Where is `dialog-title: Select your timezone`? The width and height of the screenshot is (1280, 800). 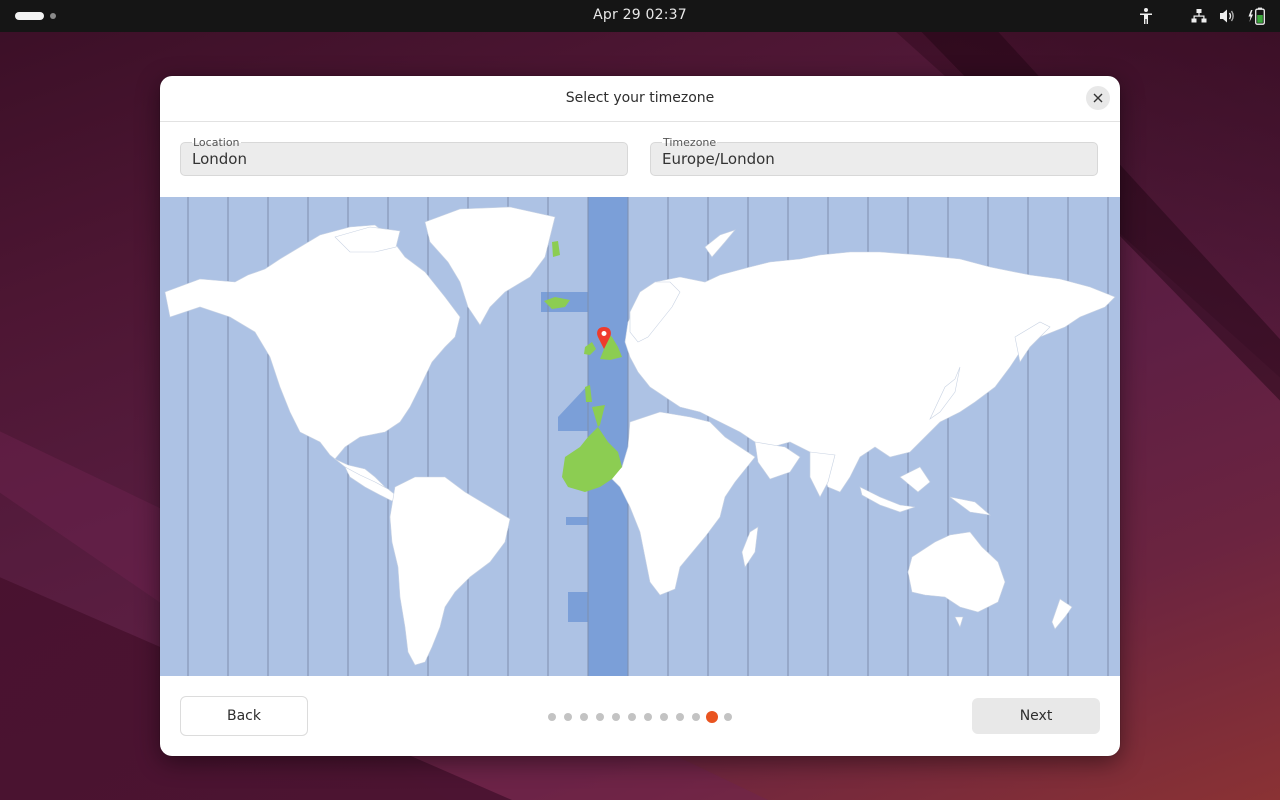 dialog-title: Select your timezone is located at coordinates (640, 98).